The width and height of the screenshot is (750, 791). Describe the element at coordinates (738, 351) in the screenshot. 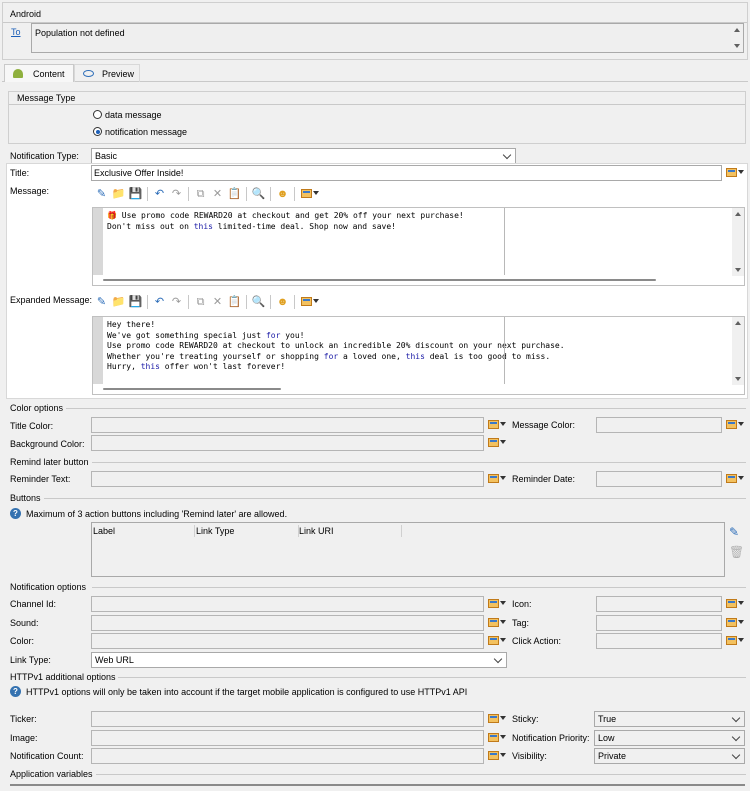

I see `expanded-vscroll` at that location.